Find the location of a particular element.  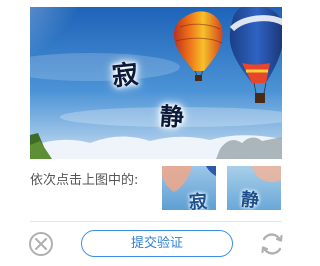

refresh-button is located at coordinates (272, 244).